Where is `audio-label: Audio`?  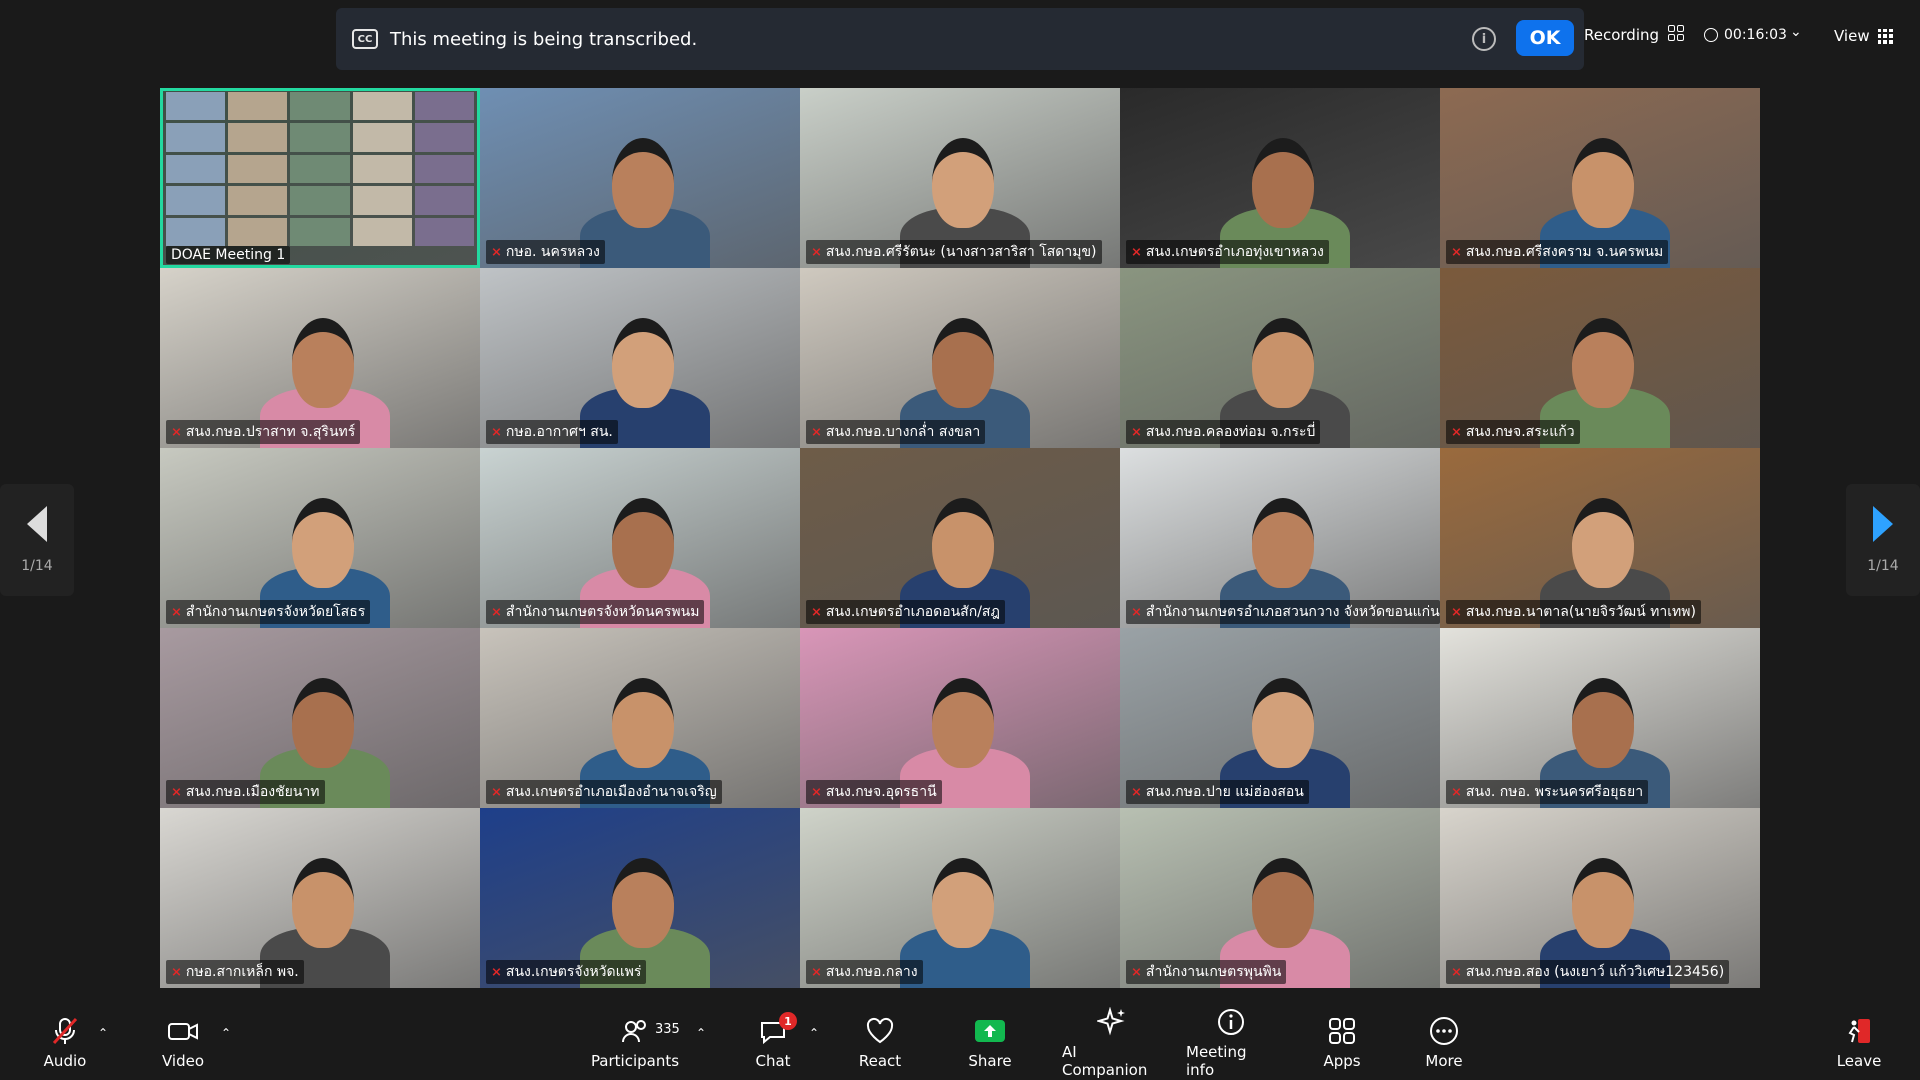
audio-label: Audio is located at coordinates (65, 1061).